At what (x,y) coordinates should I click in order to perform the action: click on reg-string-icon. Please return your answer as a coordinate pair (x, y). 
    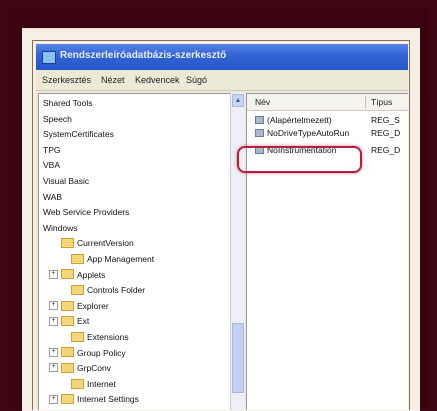
    Looking at the image, I should click on (259, 120).